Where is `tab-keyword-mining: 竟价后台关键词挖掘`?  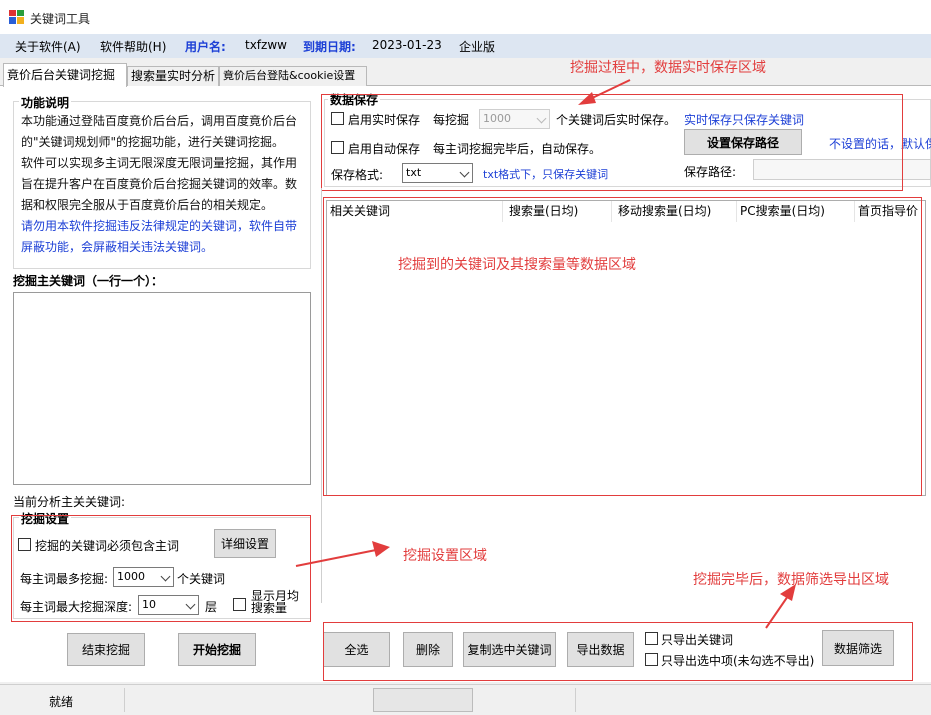 tab-keyword-mining: 竟价后台关键词挖掘 is located at coordinates (65, 75).